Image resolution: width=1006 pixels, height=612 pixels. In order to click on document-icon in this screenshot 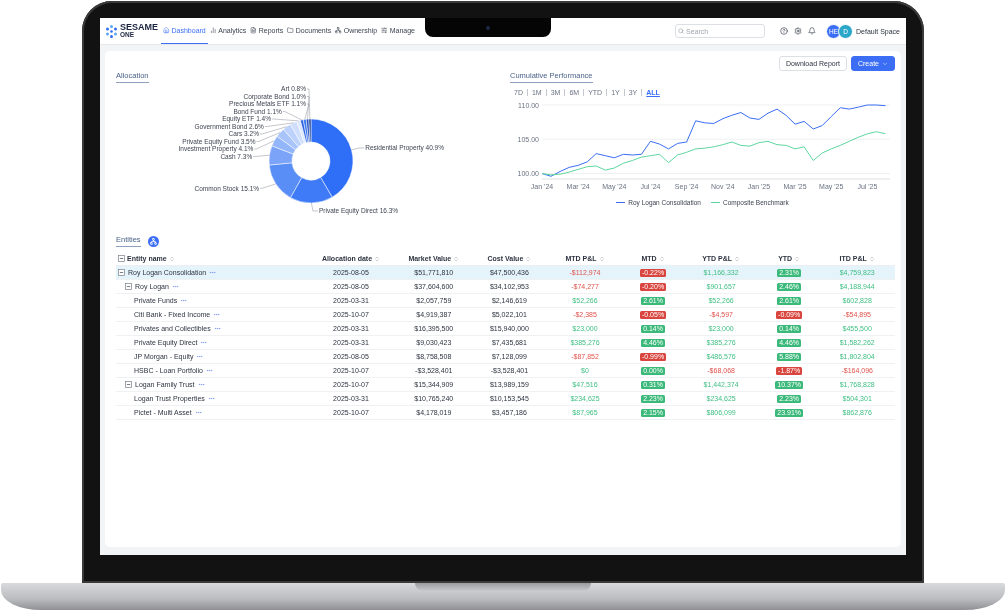, I will do `click(253, 30)`.